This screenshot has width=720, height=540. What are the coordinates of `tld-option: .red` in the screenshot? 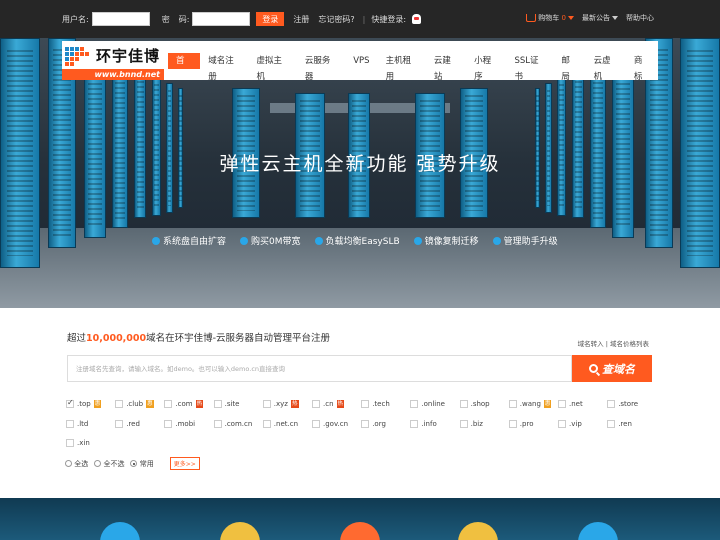 It's located at (127, 424).